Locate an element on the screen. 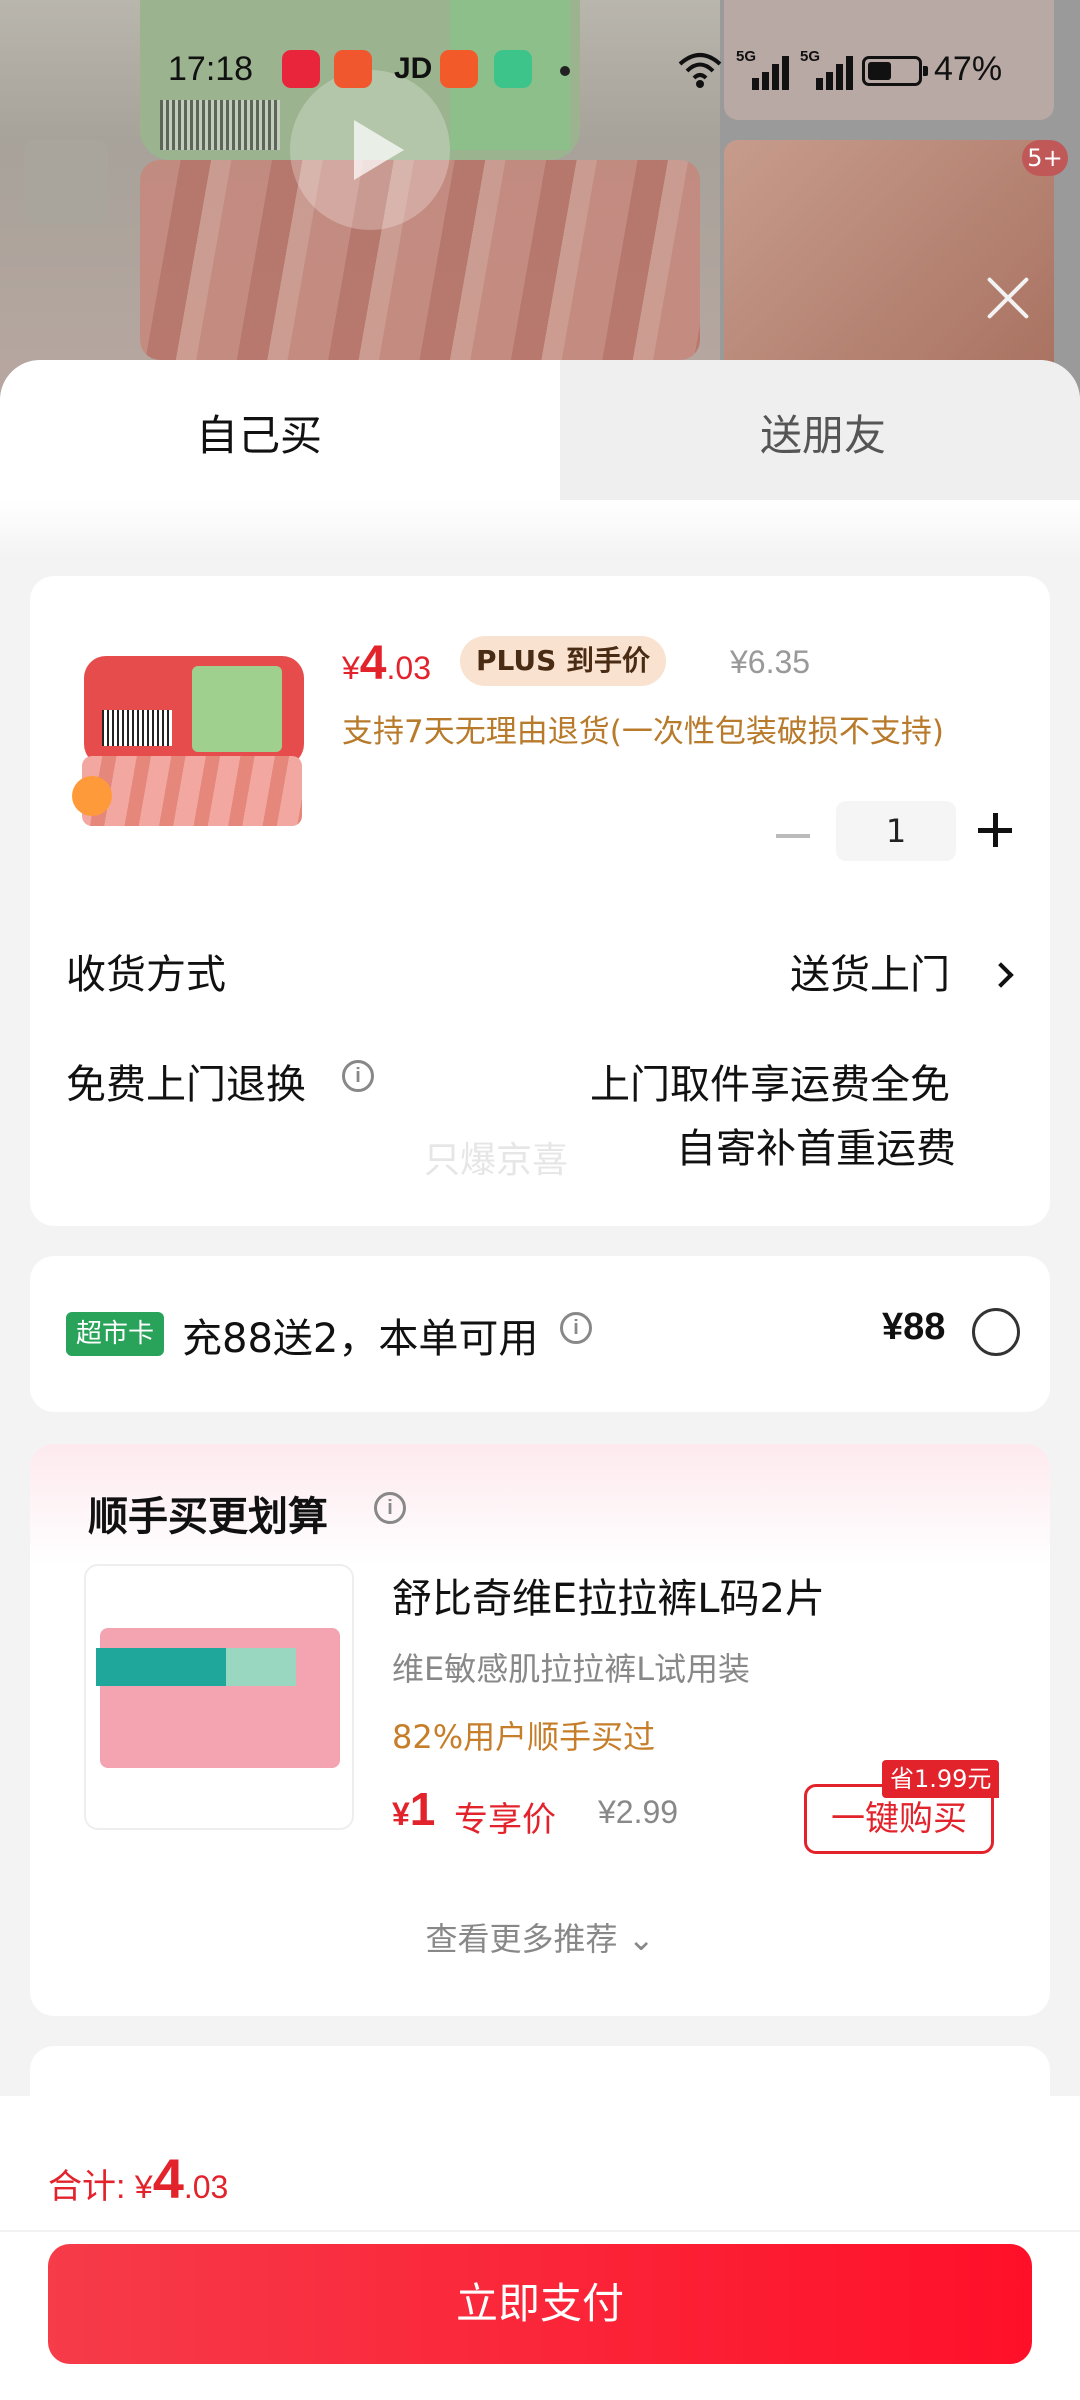 The height and width of the screenshot is (2400, 1080). checkout-footer: 合计: ¥4.03 立即支付 is located at coordinates (540, 2248).